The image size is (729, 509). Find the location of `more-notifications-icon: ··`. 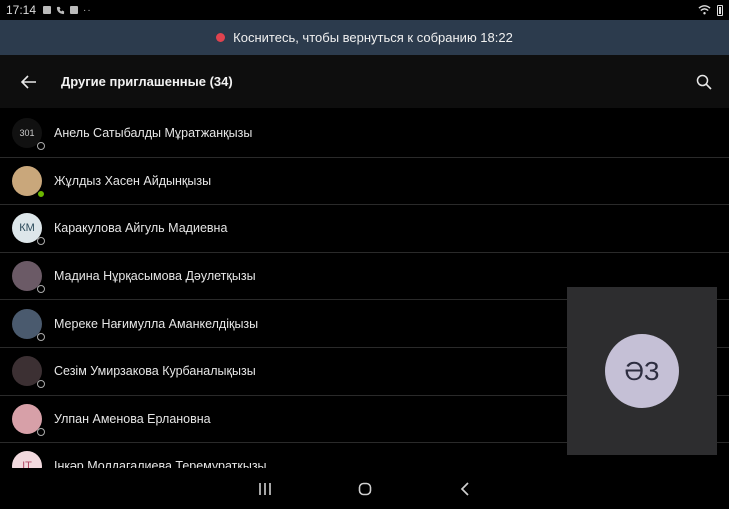

more-notifications-icon: ·· is located at coordinates (87, 10).